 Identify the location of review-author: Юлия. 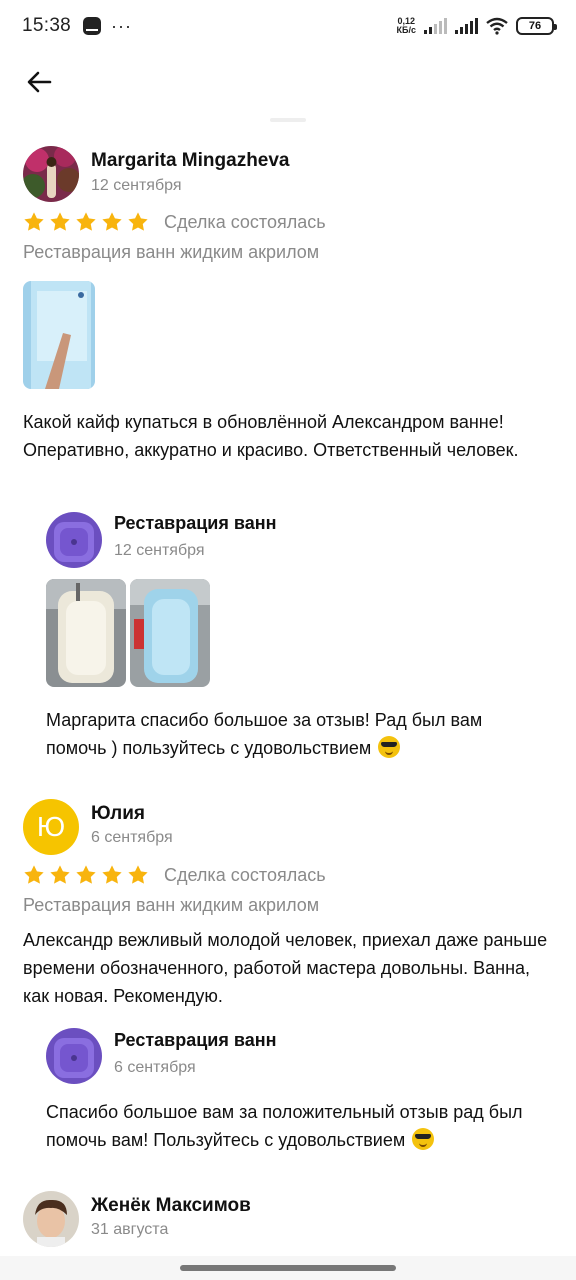
(118, 814).